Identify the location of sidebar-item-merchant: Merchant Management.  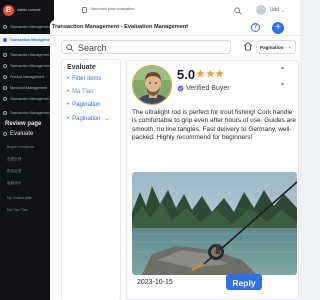
(27, 88).